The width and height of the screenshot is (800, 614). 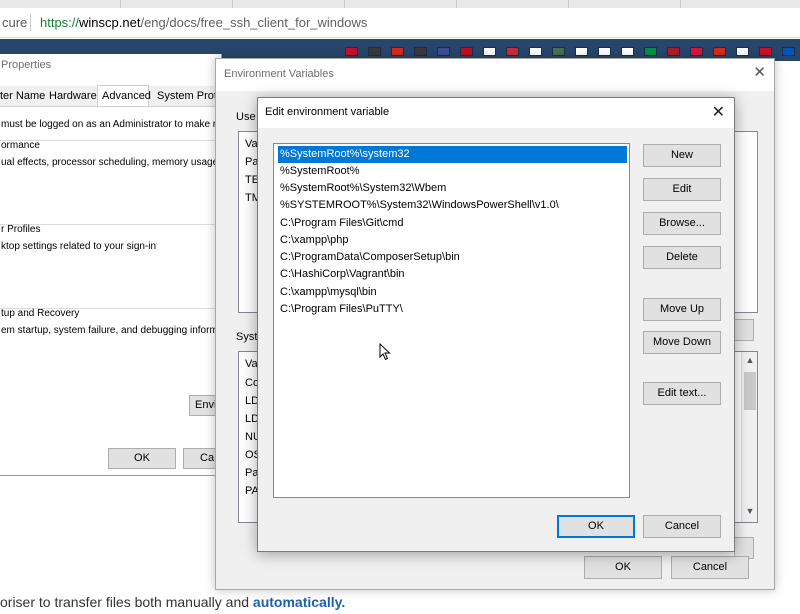 I want to click on browser-tab-strip, so click(x=400, y=4).